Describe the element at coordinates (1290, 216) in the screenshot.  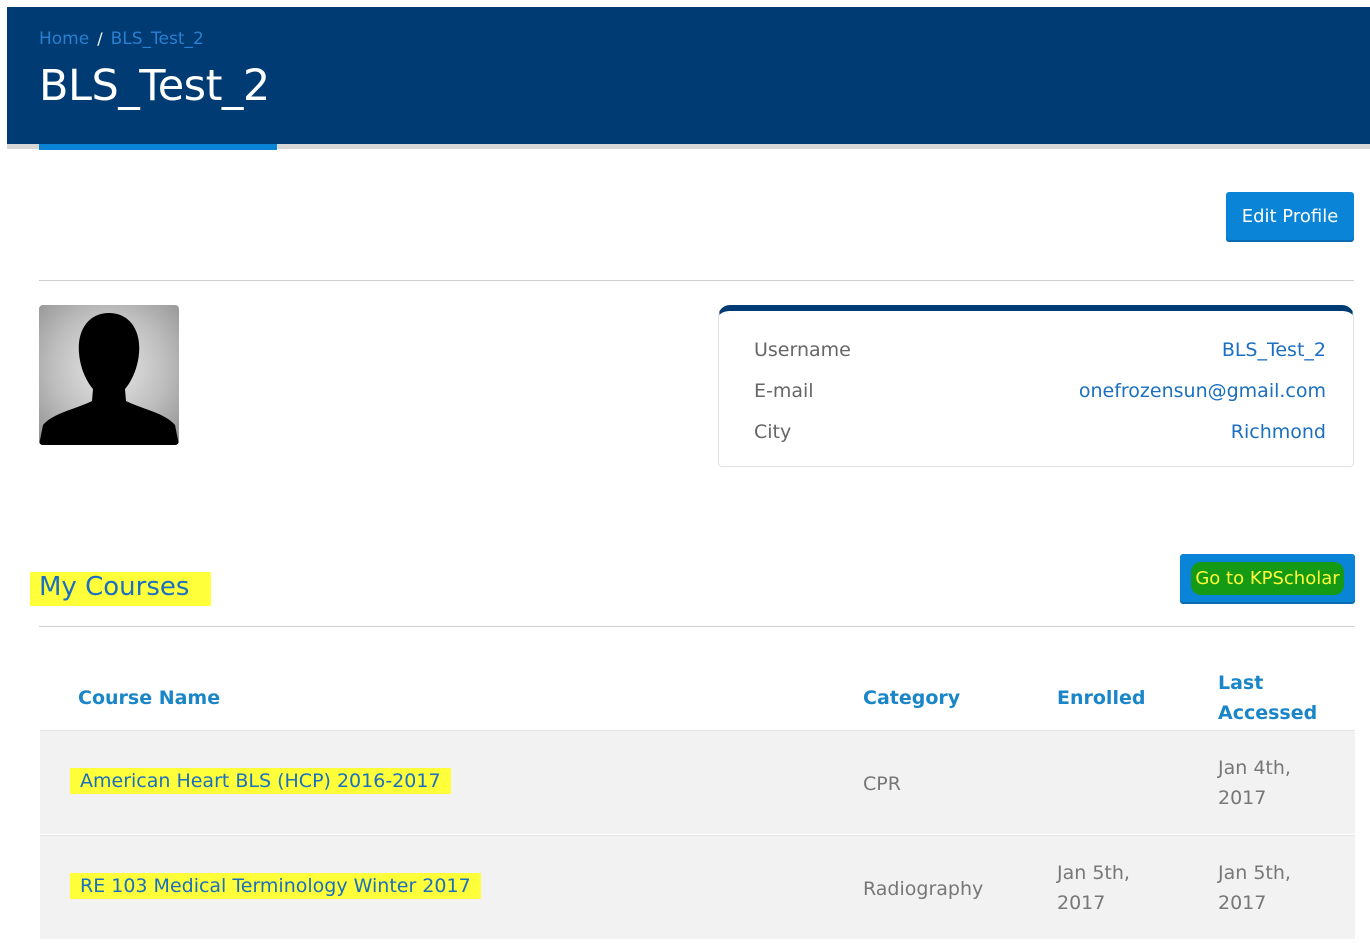
I see `edit-profile-button: Edit Profile` at that location.